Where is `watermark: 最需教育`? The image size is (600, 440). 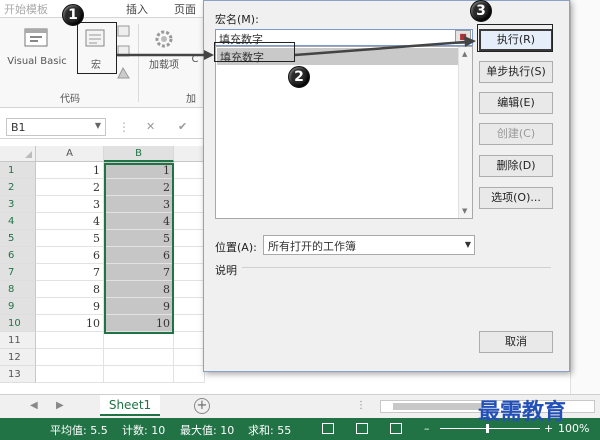 watermark: 最需教育 is located at coordinates (522, 412).